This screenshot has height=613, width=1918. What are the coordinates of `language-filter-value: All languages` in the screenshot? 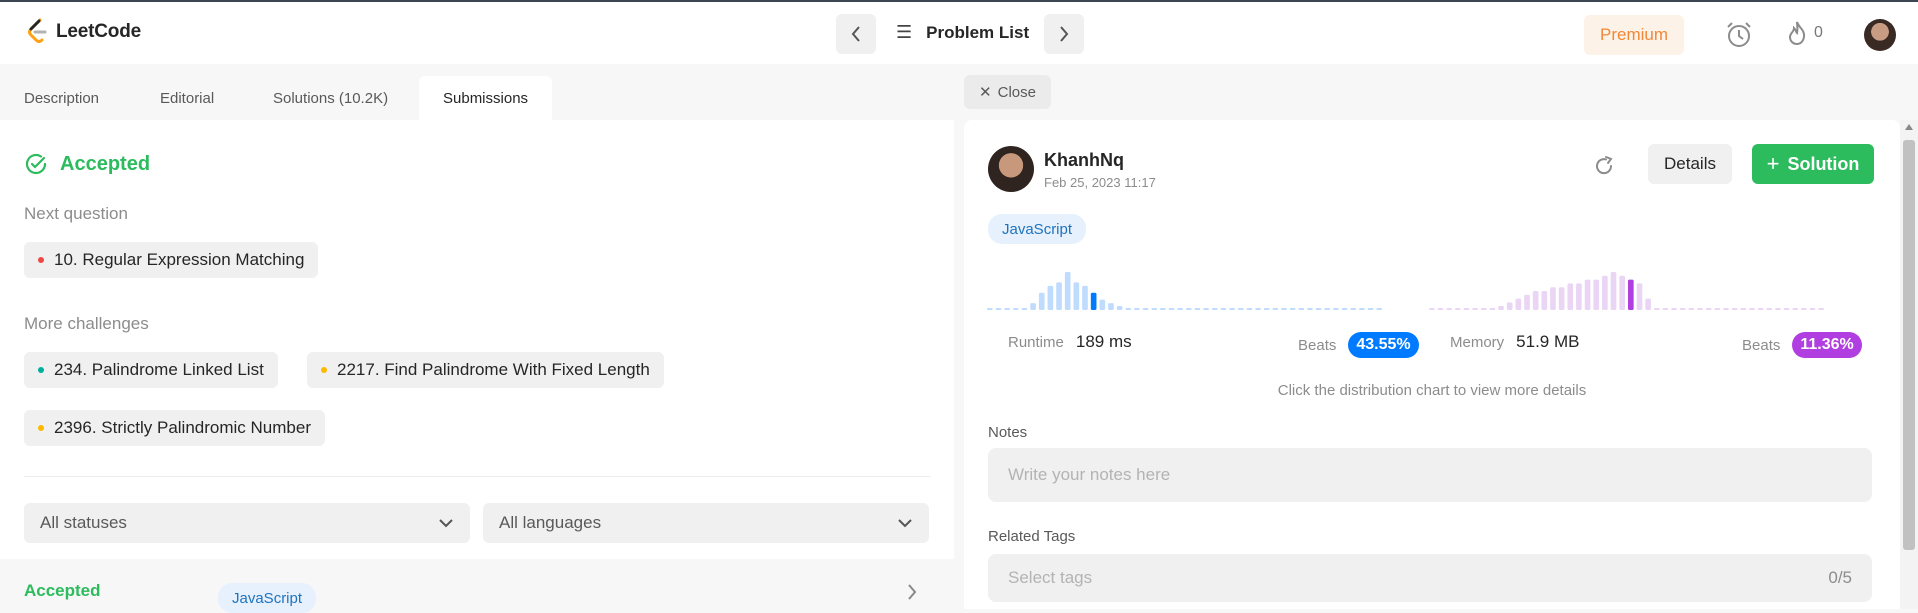 It's located at (550, 522).